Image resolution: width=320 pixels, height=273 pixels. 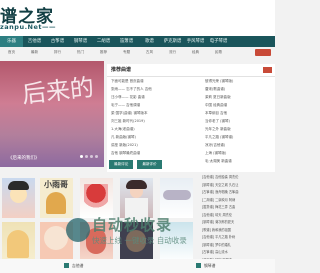 What do you see at coordinates (135, 164) in the screenshot?
I see `tab-row: 最新评论 最新评价` at bounding box center [135, 164].